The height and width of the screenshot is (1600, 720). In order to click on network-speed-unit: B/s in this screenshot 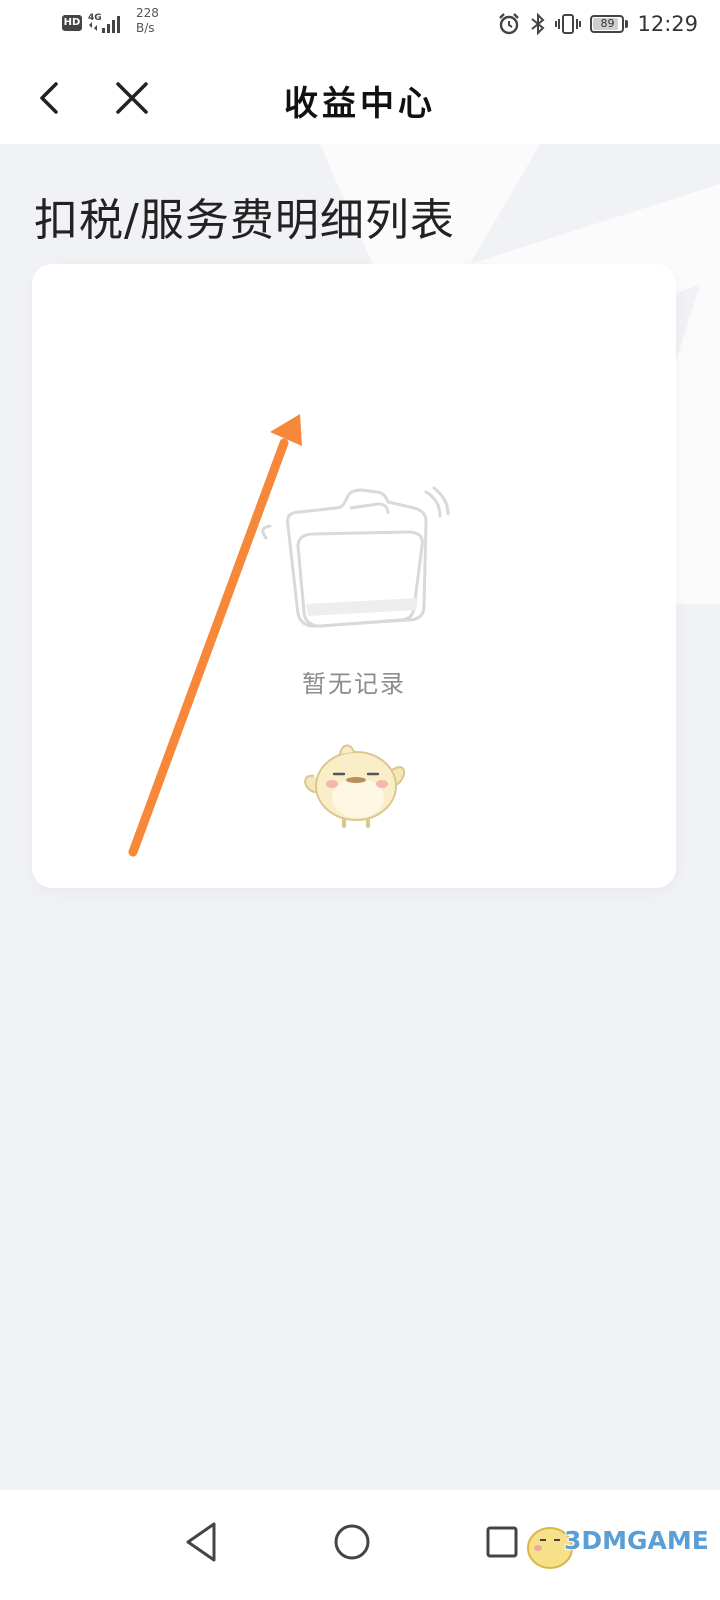, I will do `click(145, 28)`.